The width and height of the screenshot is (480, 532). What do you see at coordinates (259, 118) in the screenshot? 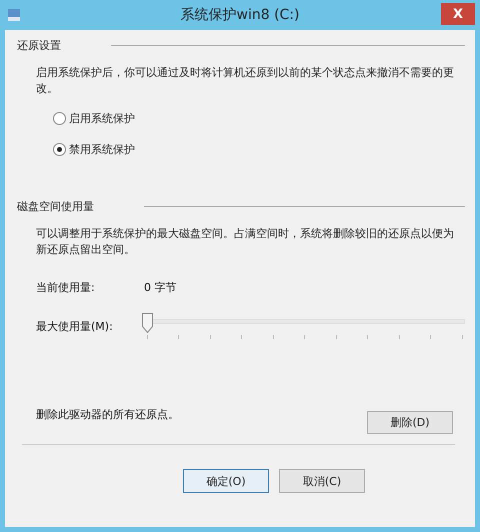
I see `radio-option: 启用系统保护` at bounding box center [259, 118].